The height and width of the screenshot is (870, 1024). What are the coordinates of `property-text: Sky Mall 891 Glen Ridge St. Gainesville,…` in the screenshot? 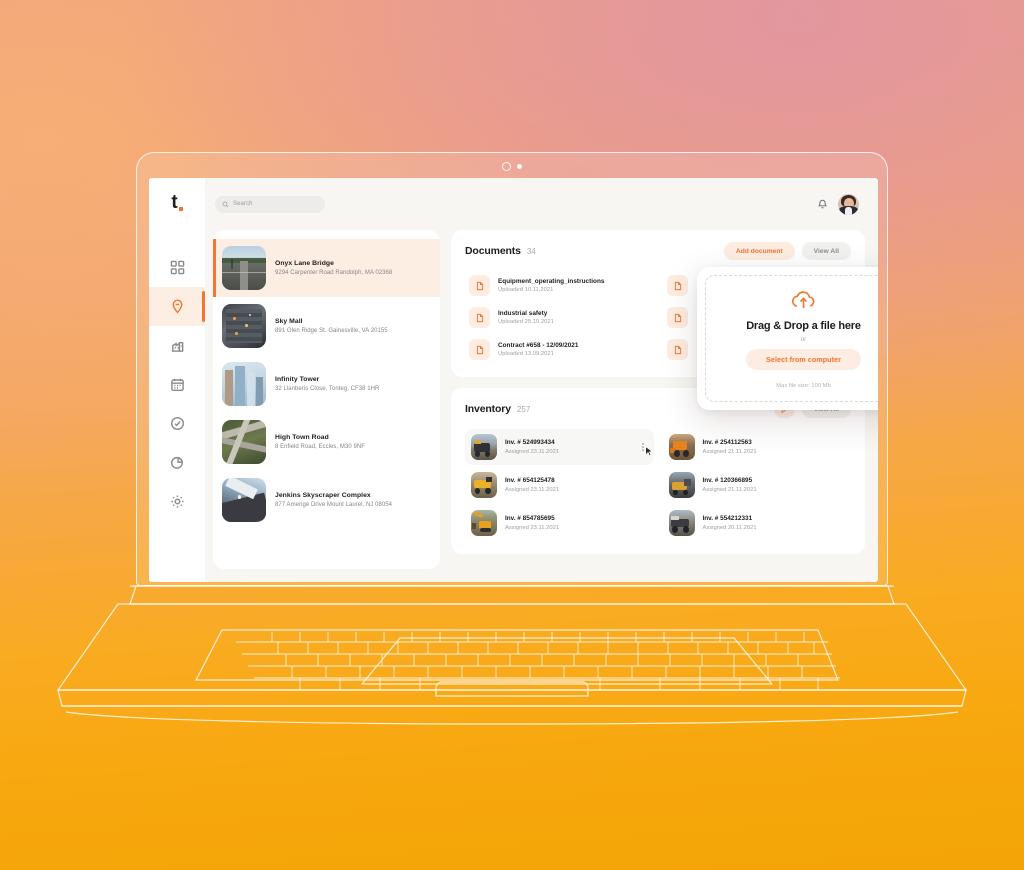 It's located at (331, 326).